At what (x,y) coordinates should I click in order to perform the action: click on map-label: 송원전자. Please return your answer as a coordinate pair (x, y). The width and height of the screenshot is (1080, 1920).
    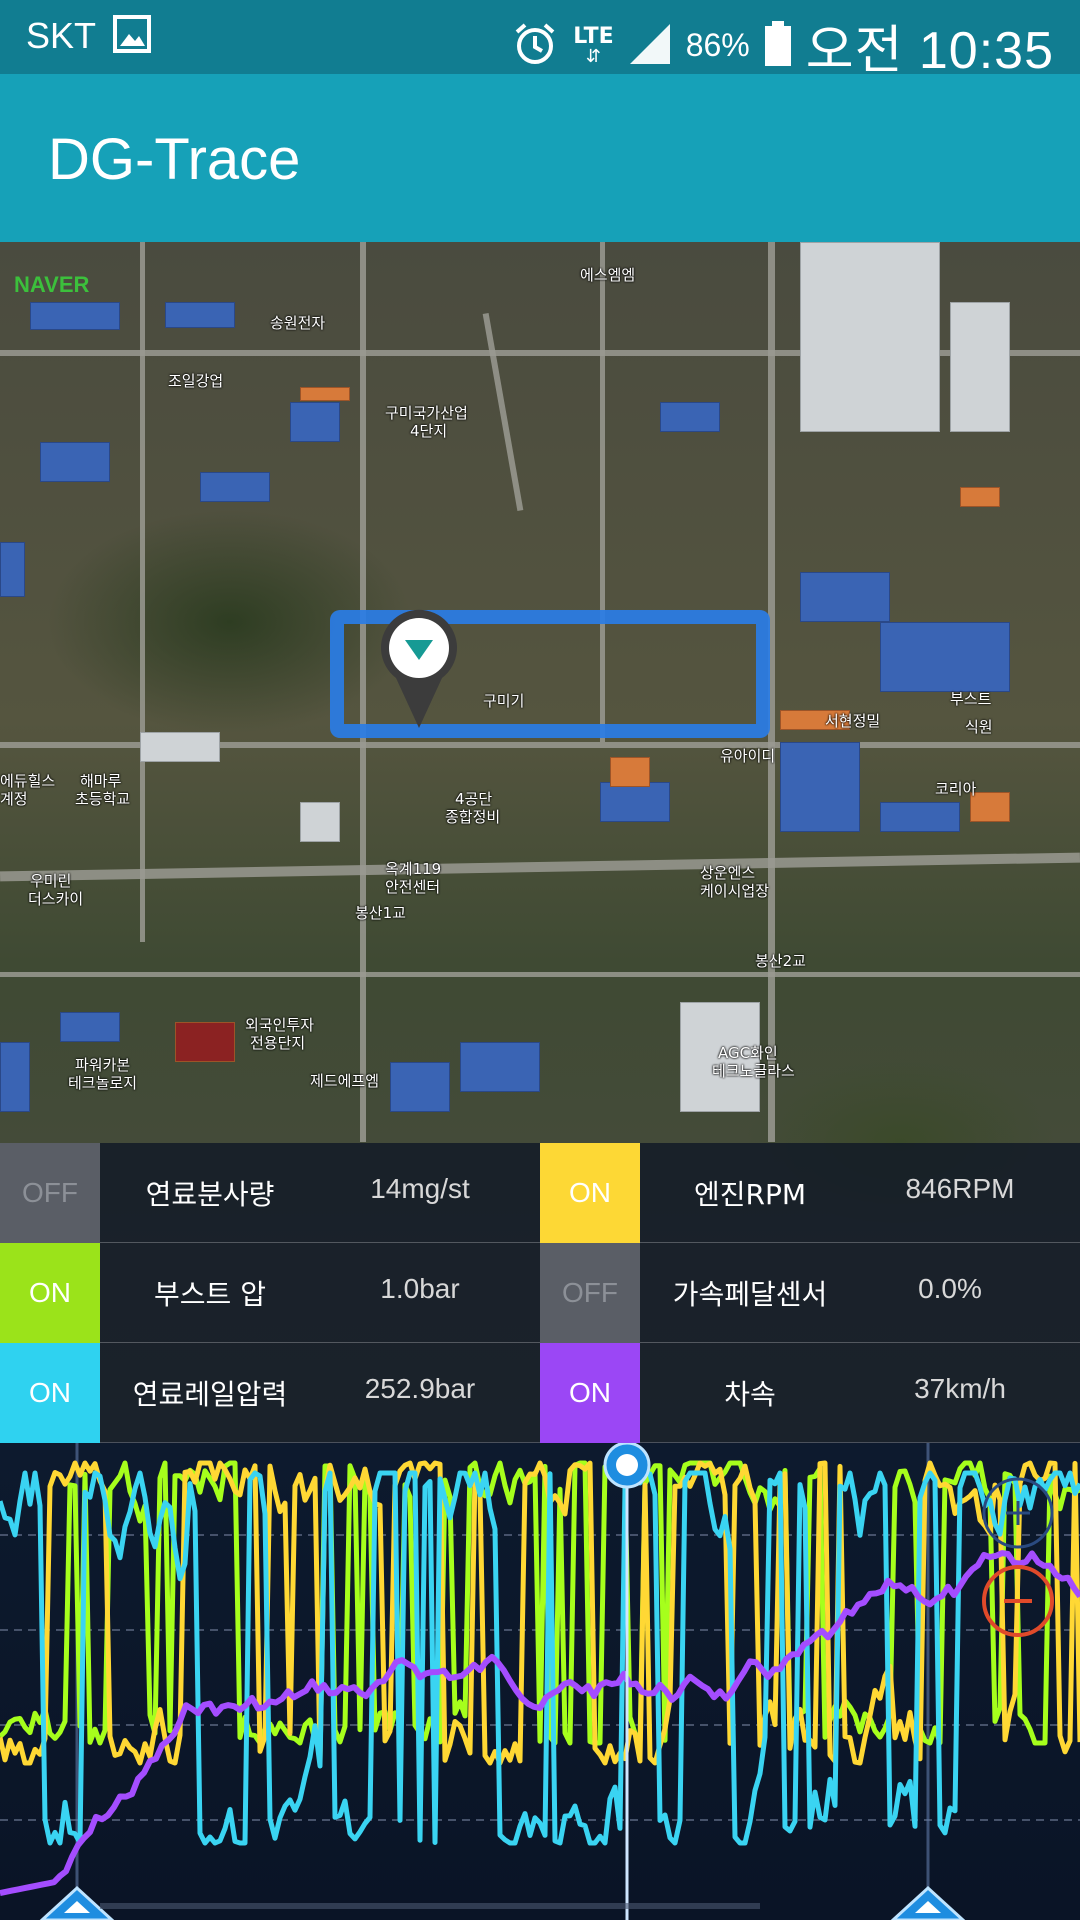
    Looking at the image, I should click on (298, 323).